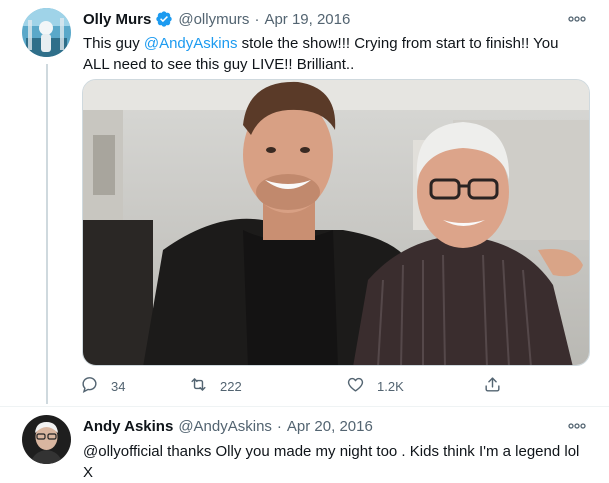  What do you see at coordinates (375, 386) in the screenshot?
I see `like-button: 1.2K` at bounding box center [375, 386].